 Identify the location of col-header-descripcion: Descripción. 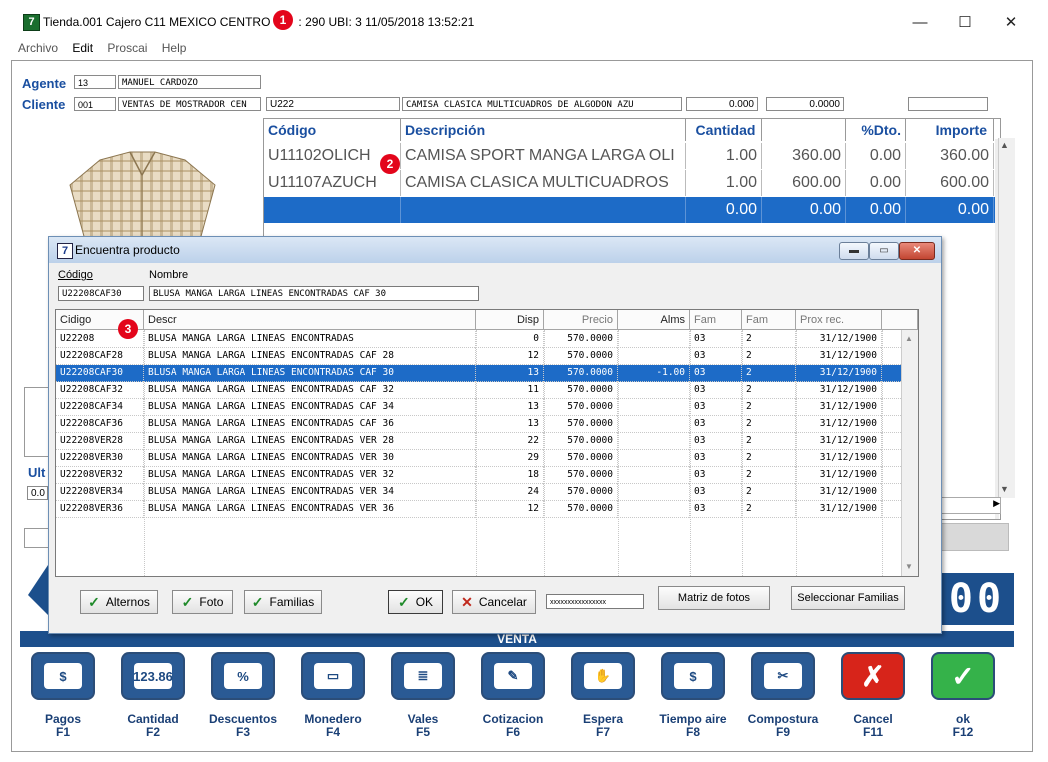
(543, 130).